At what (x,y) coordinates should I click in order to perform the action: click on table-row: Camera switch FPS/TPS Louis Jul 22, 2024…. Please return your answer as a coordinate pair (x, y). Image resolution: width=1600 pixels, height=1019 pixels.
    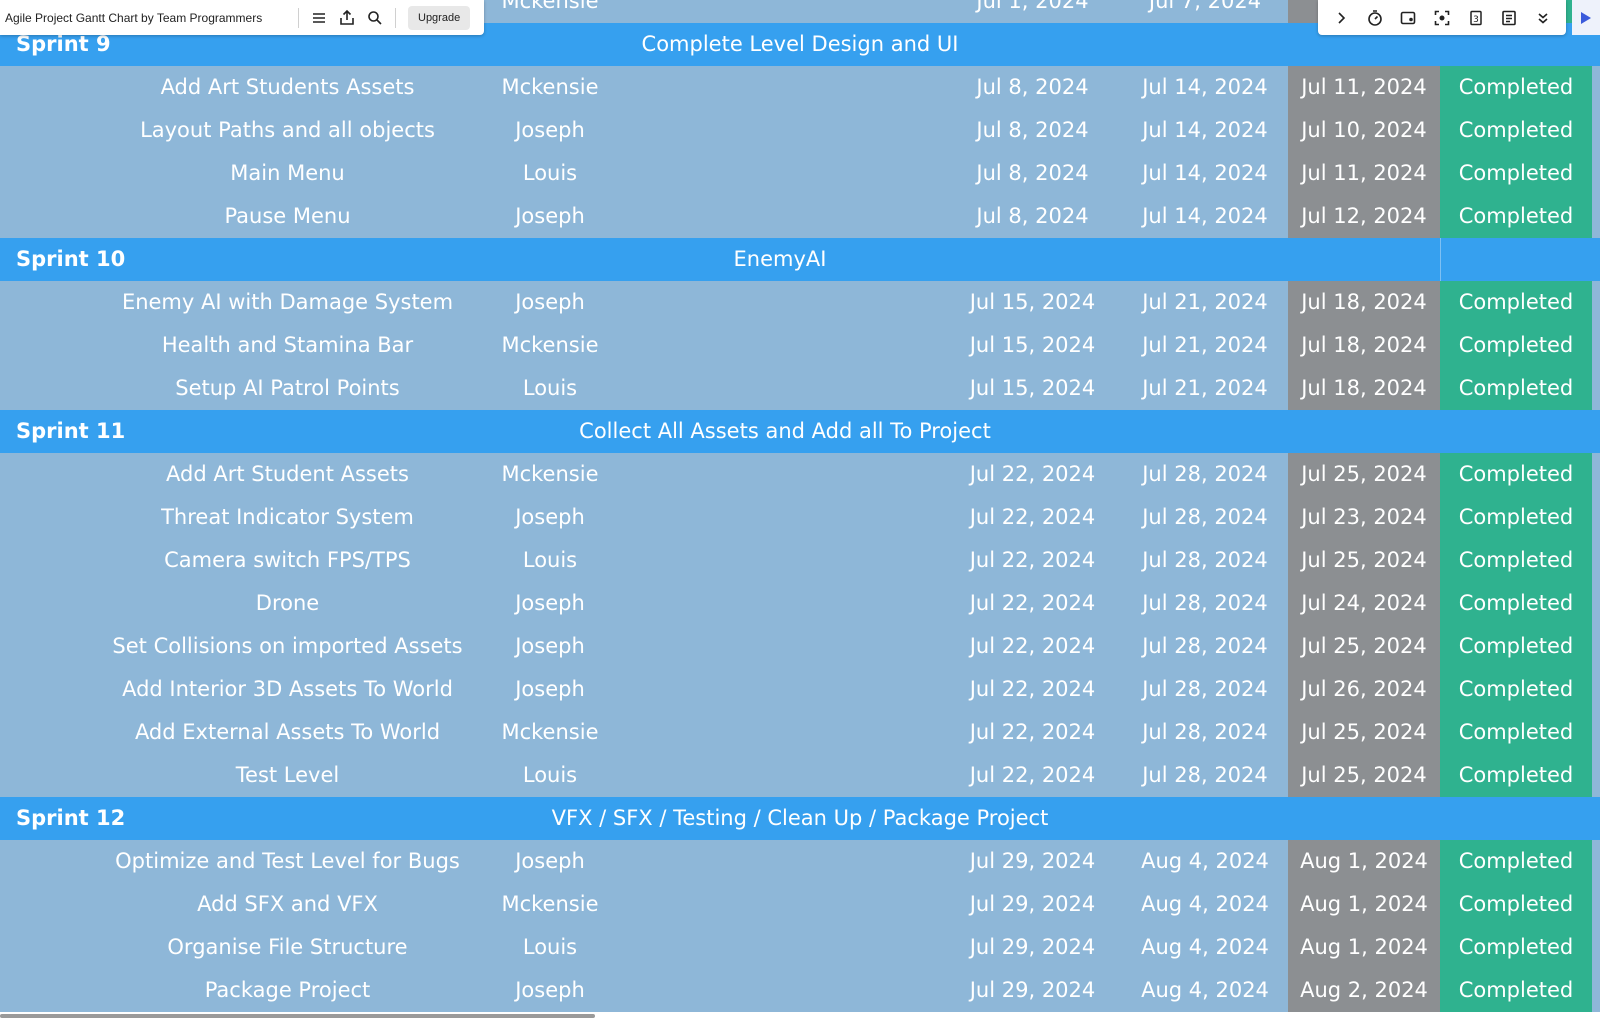
    Looking at the image, I should click on (800, 560).